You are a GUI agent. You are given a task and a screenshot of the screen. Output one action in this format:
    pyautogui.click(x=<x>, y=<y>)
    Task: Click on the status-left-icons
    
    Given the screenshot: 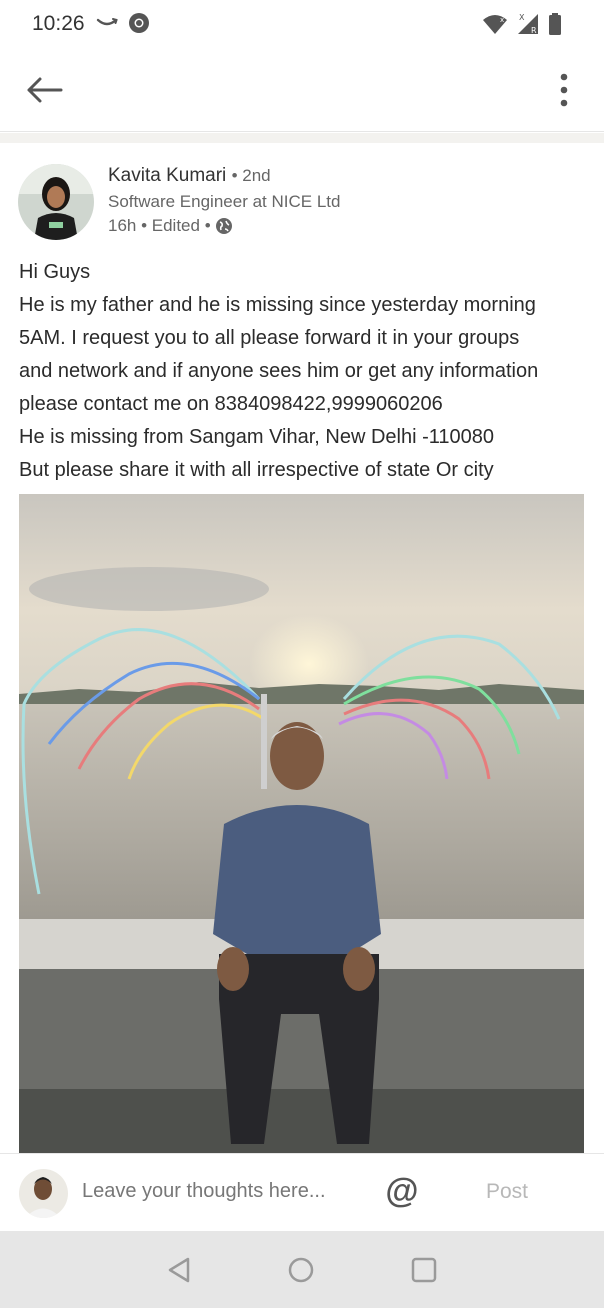 What is the action you would take?
    pyautogui.click(x=123, y=25)
    